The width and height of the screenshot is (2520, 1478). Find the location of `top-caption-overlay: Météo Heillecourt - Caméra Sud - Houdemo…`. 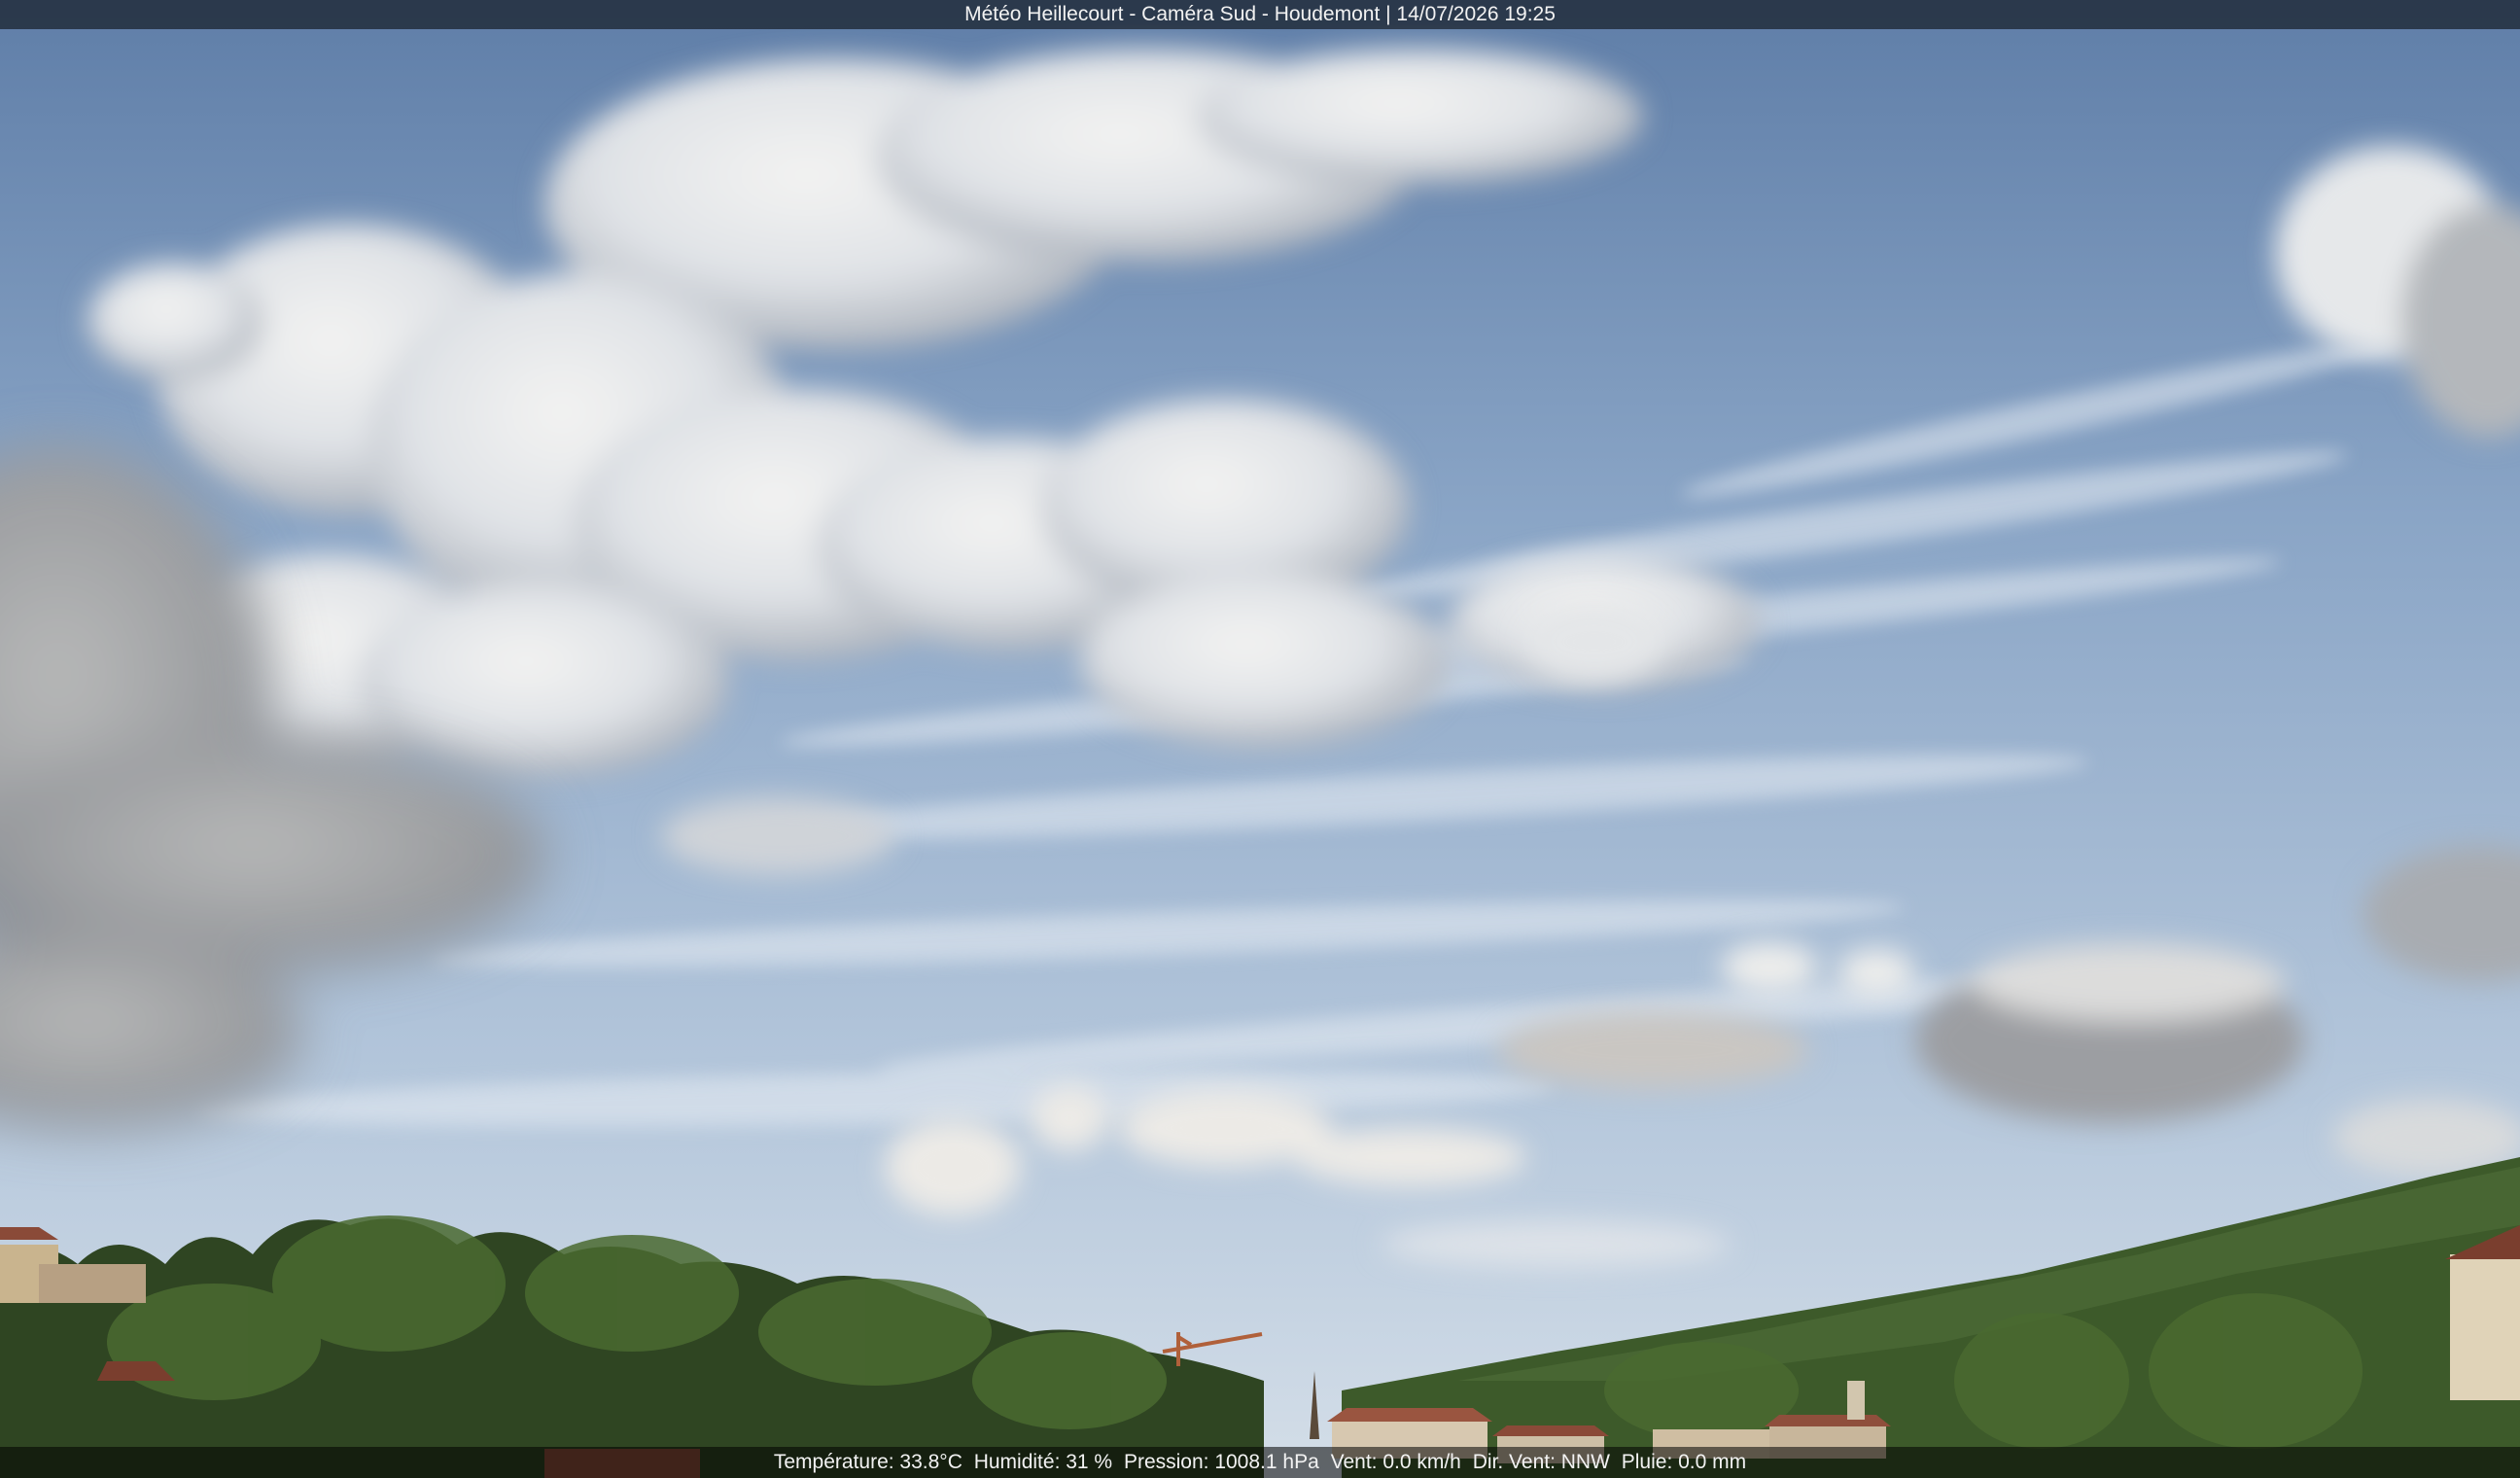

top-caption-overlay: Météo Heillecourt - Caméra Sud - Houdemo… is located at coordinates (1260, 14).